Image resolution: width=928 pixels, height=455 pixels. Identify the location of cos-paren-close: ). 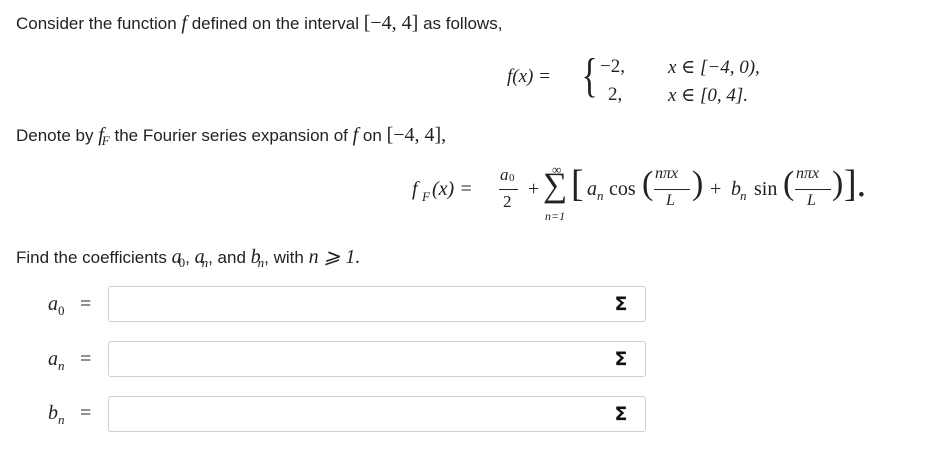
(698, 183).